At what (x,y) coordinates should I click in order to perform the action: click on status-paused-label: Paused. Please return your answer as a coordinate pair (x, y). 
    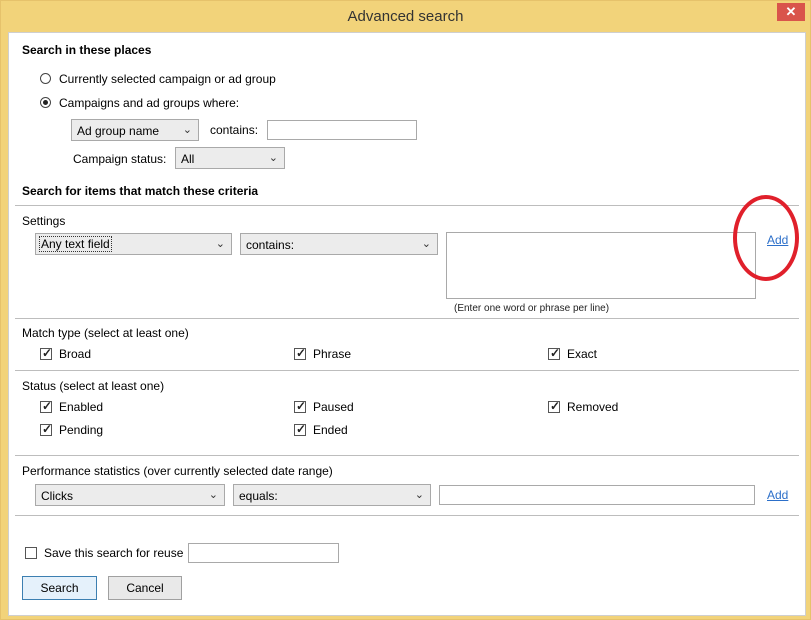
    Looking at the image, I should click on (333, 407).